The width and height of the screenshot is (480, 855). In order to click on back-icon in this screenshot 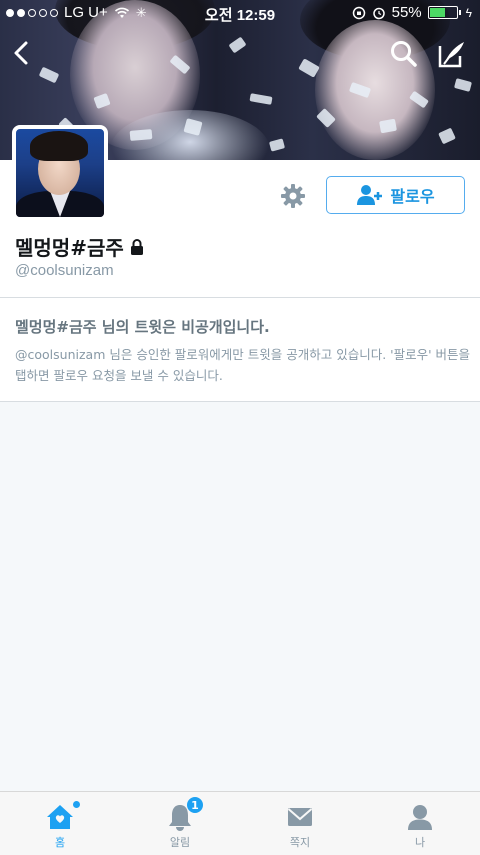, I will do `click(23, 53)`.